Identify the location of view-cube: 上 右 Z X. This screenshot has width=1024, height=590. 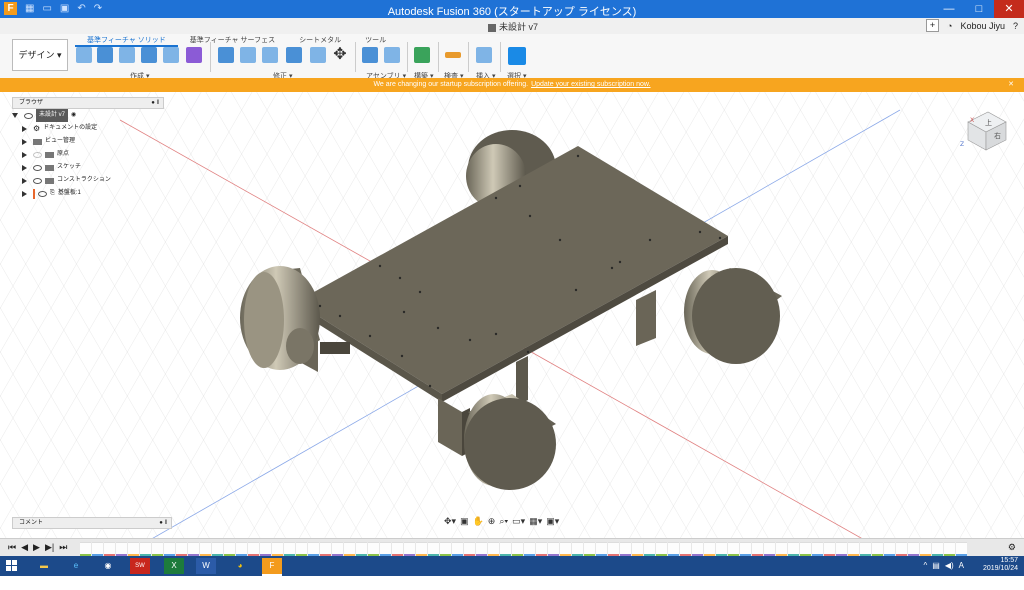
(986, 131).